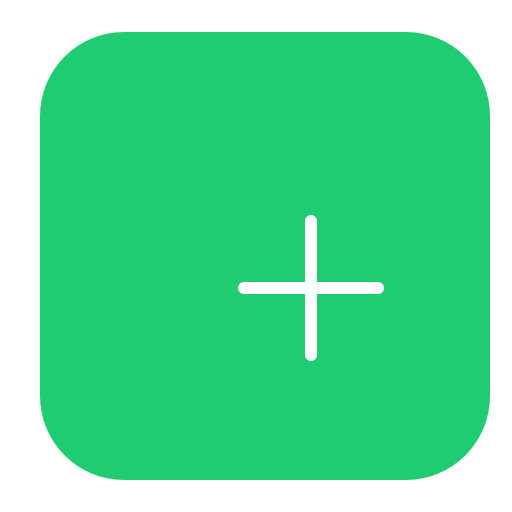 Image resolution: width=512 pixels, height=512 pixels. What do you see at coordinates (311, 288) in the screenshot?
I see `plus-icon` at bounding box center [311, 288].